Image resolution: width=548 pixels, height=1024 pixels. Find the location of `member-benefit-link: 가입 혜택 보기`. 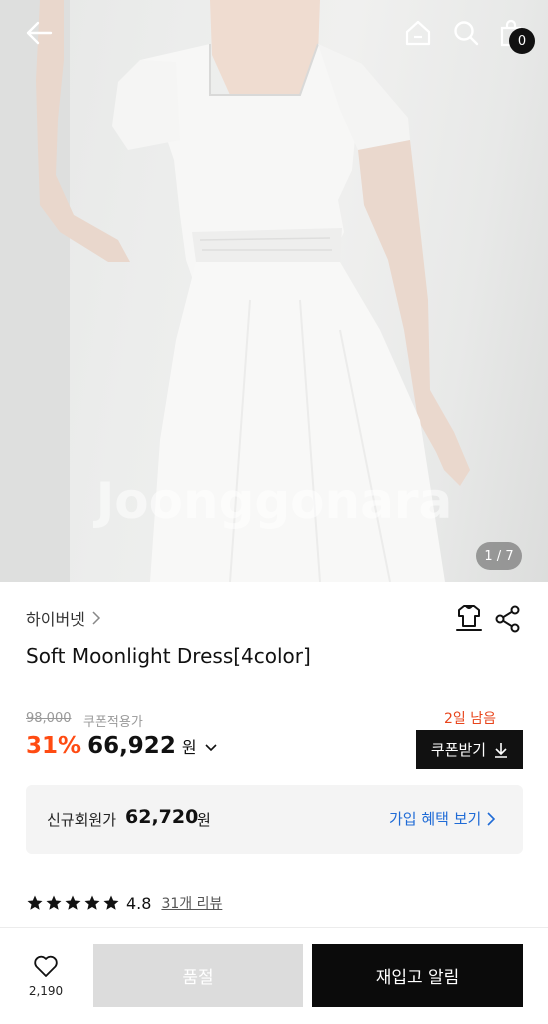

member-benefit-link: 가입 혜택 보기 is located at coordinates (442, 818).